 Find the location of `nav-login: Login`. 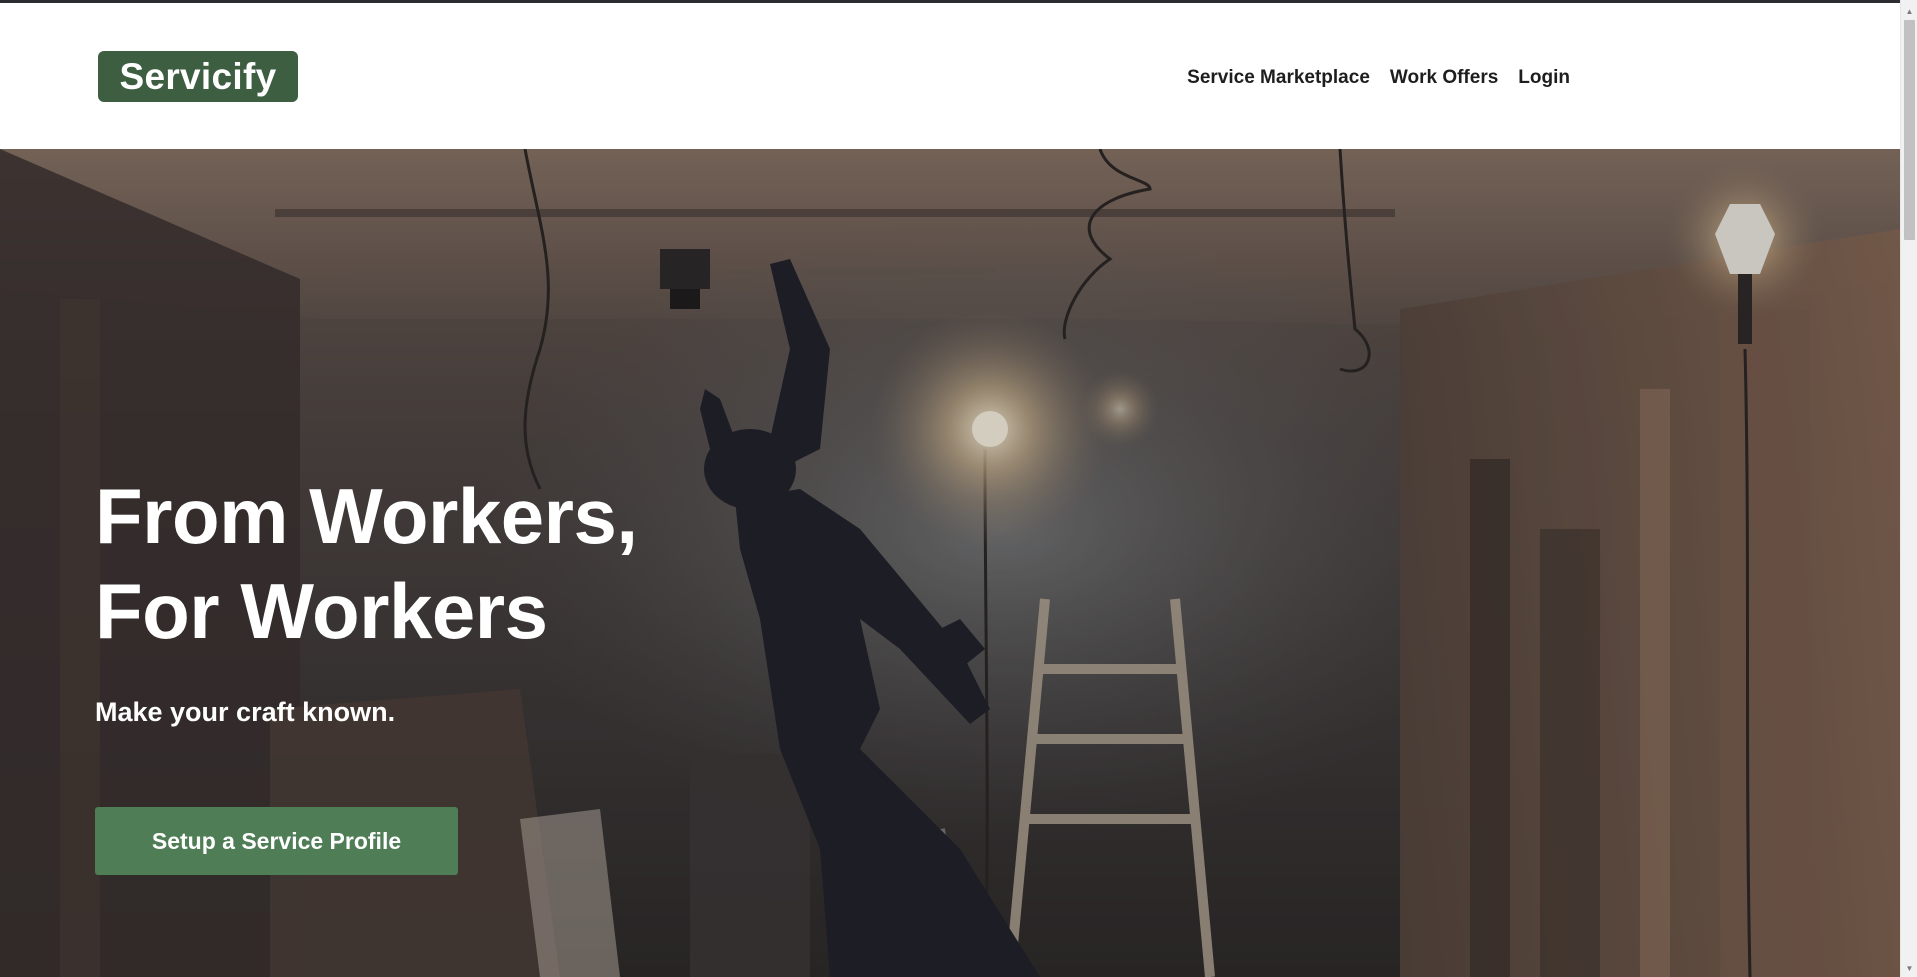

nav-login: Login is located at coordinates (1544, 78).